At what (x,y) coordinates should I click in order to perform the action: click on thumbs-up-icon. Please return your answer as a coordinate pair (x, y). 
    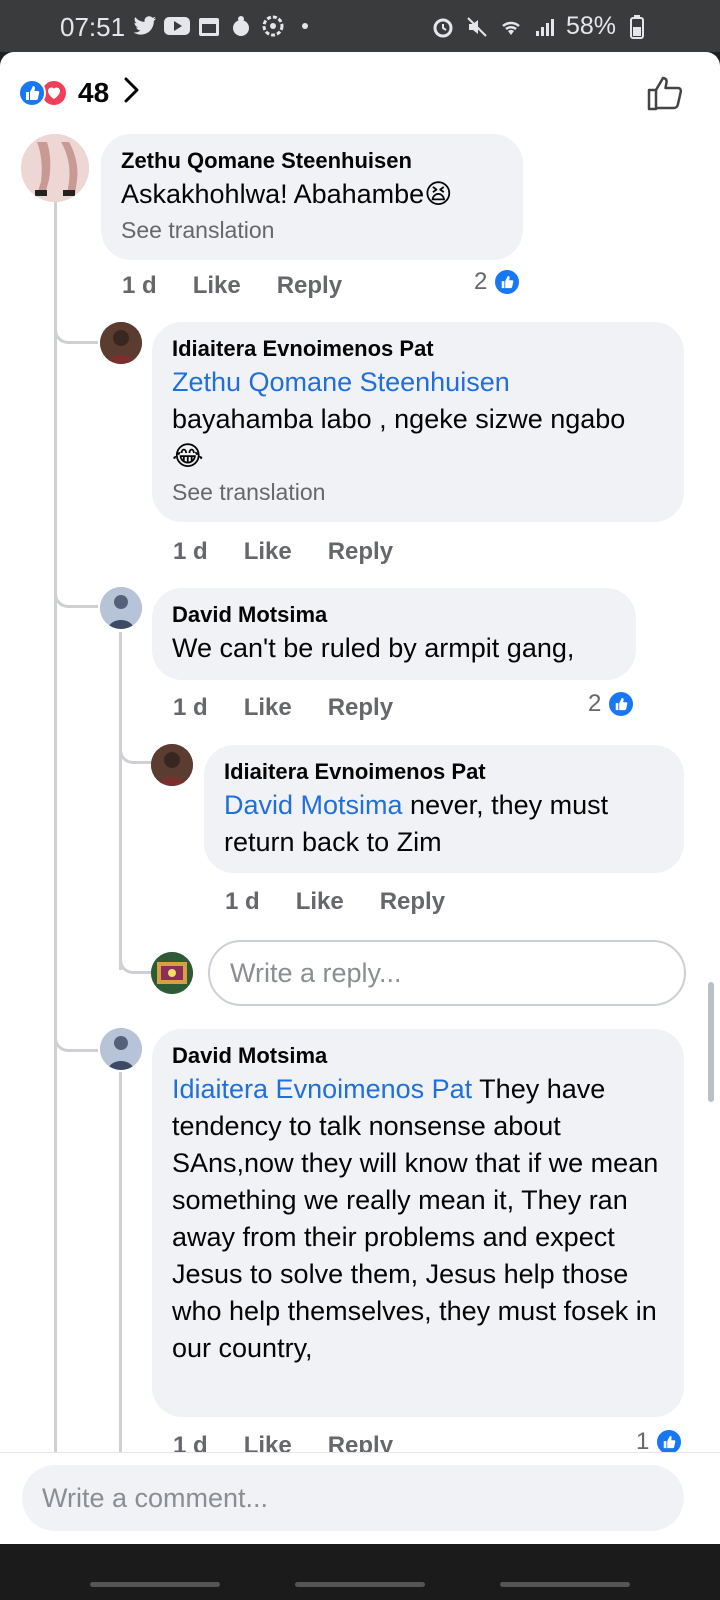
    Looking at the image, I should click on (665, 95).